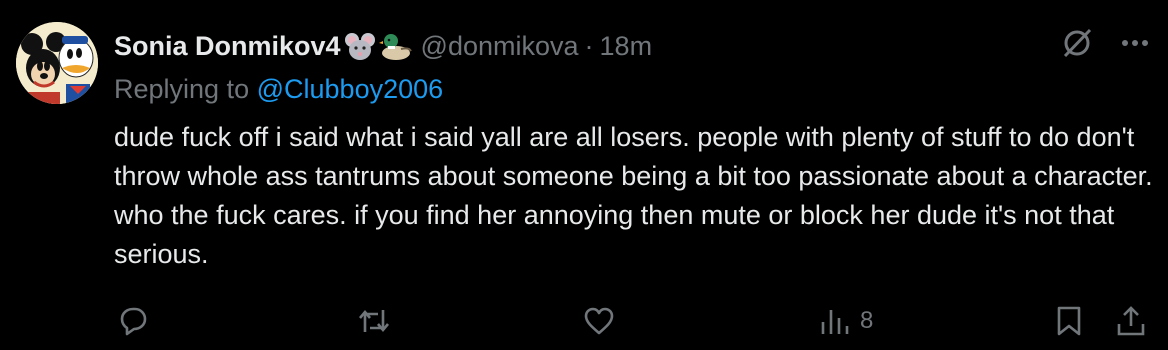 This screenshot has height=350, width=1168. I want to click on author-name: Sonia Donmikov4, so click(227, 46).